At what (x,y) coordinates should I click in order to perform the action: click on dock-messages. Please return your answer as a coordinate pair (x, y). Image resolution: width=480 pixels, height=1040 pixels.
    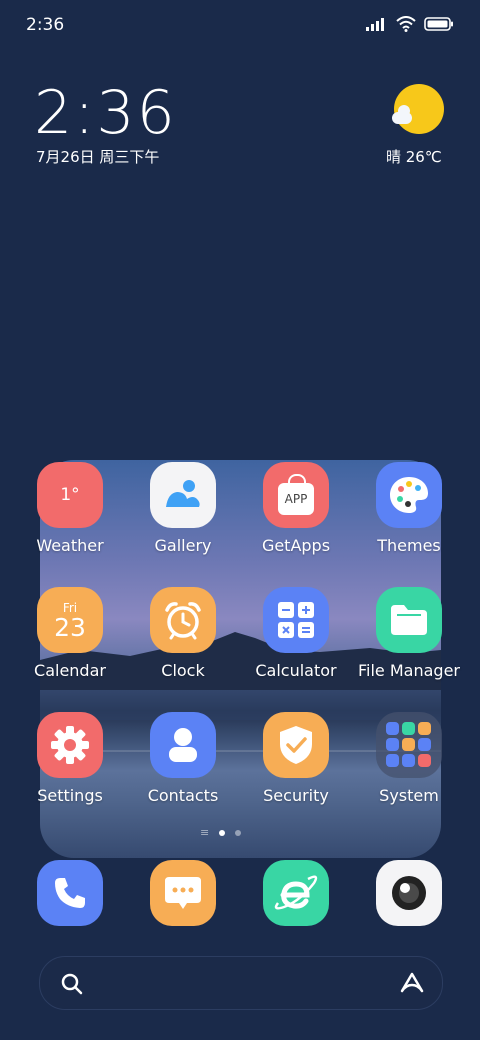
    Looking at the image, I should click on (183, 893).